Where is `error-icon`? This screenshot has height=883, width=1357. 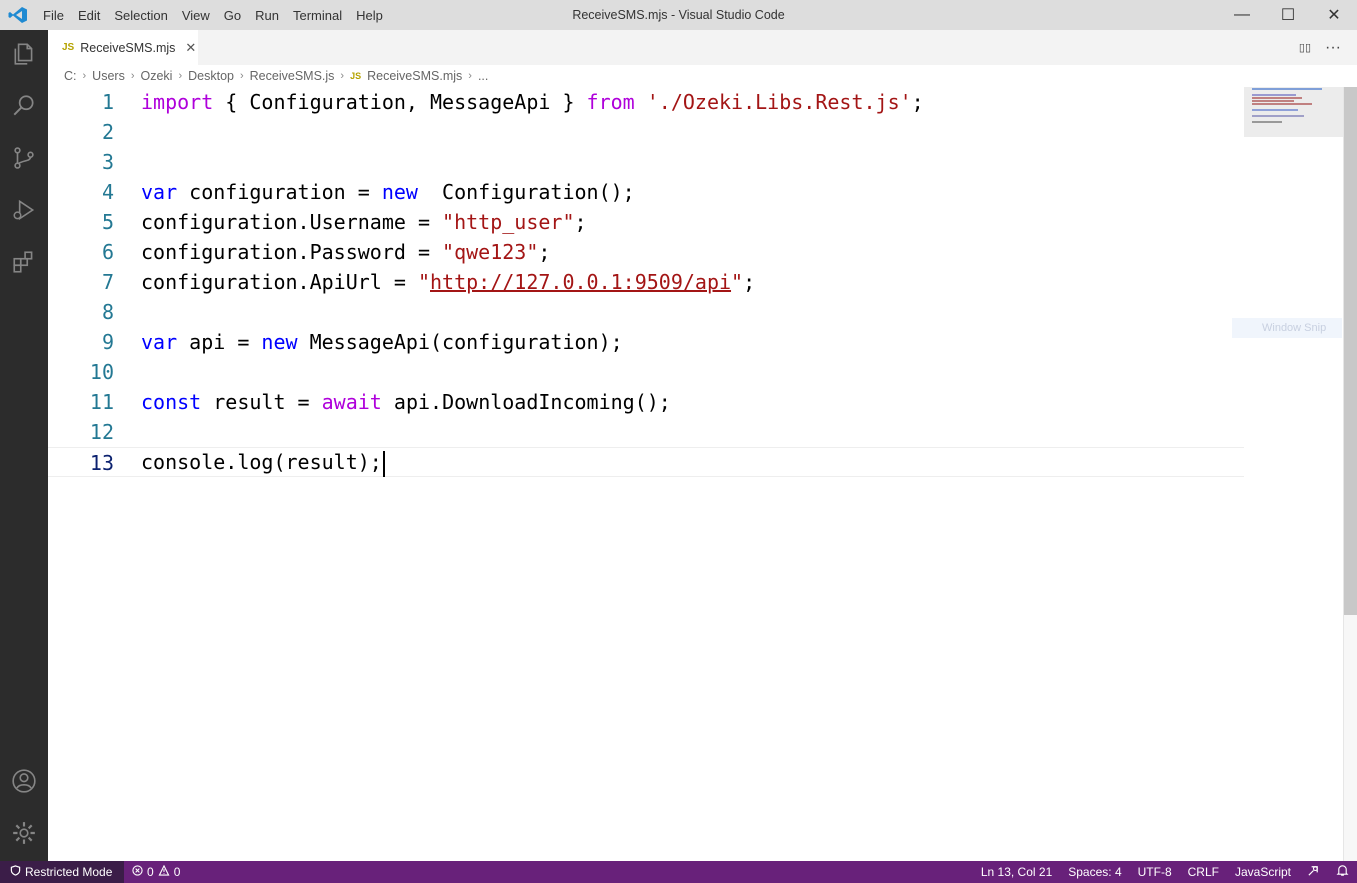 error-icon is located at coordinates (137, 872).